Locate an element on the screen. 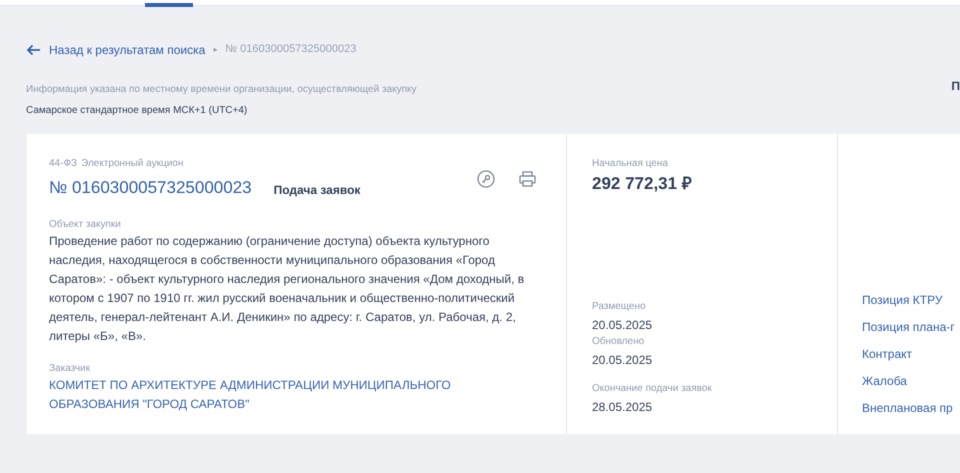  side-link: Позиция КТРУ is located at coordinates (911, 300).